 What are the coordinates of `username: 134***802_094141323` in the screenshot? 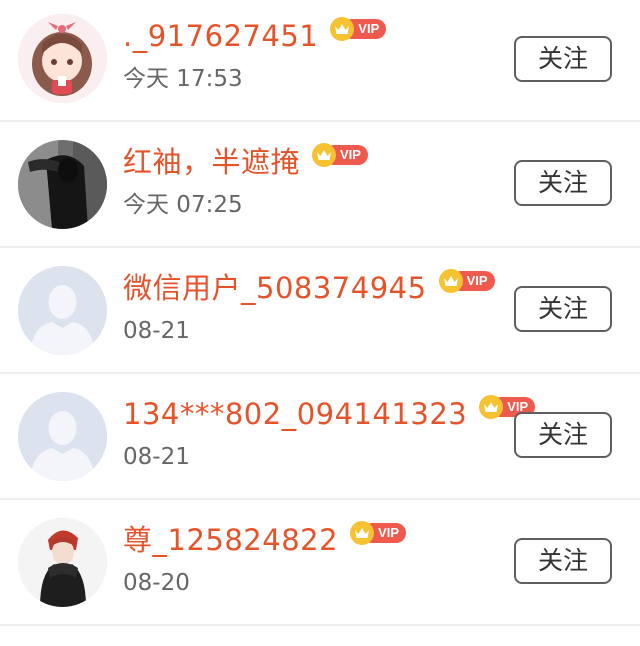 It's located at (295, 414).